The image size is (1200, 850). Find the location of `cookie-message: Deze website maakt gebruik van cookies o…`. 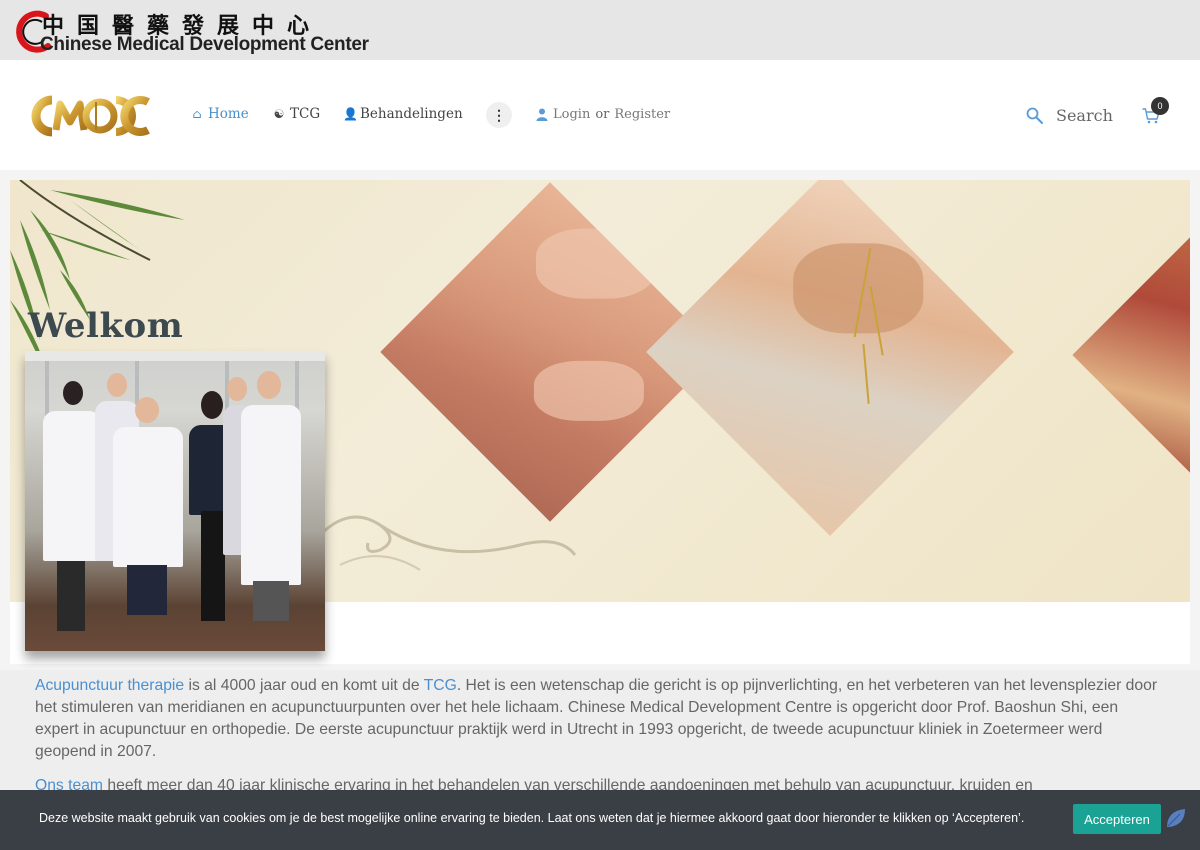

cookie-message: Deze website maakt gebruik van cookies o… is located at coordinates (532, 818).